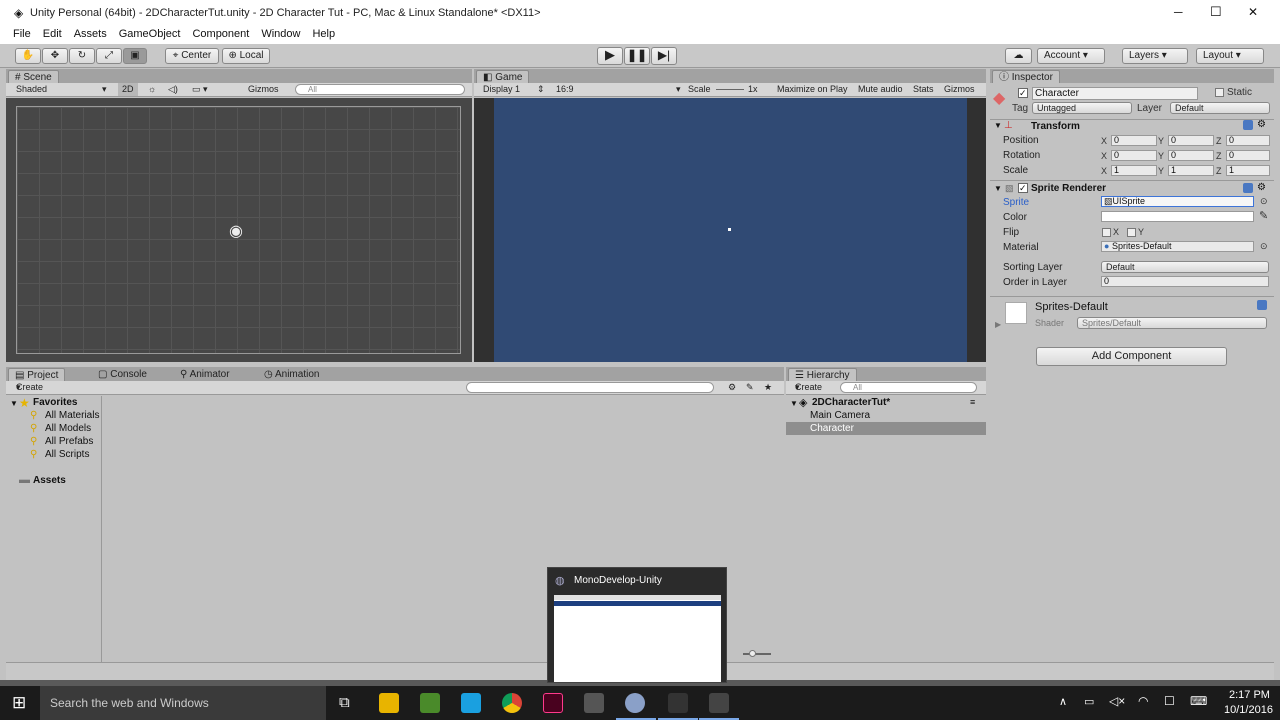  Describe the element at coordinates (67, 454) in the screenshot. I see `favorite-item: All Scripts` at that location.